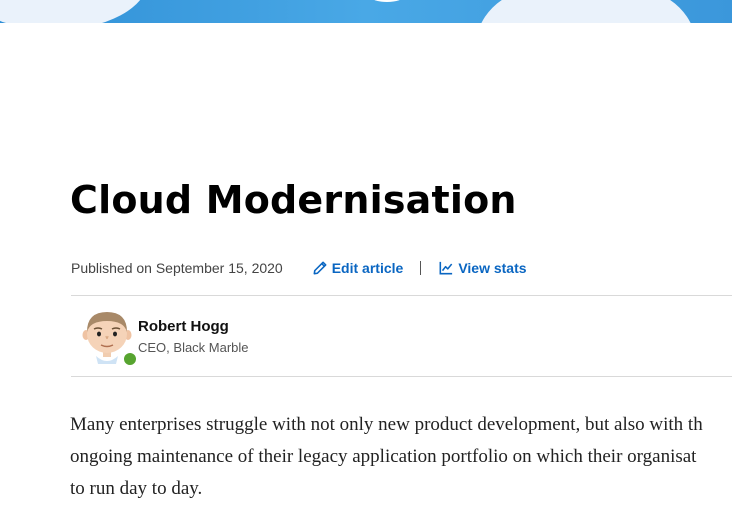  I want to click on edit-article-label: Edit article, so click(367, 268).